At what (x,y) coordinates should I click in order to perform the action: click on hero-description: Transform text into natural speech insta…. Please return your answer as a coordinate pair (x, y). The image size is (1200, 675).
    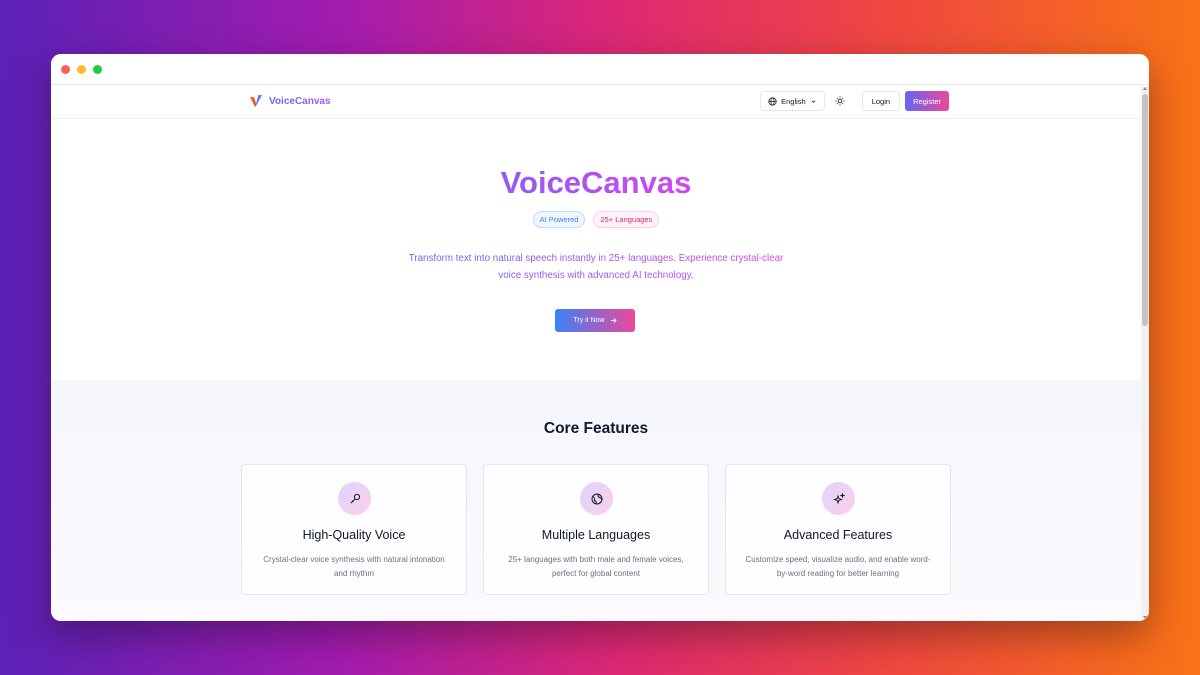
    Looking at the image, I should click on (596, 267).